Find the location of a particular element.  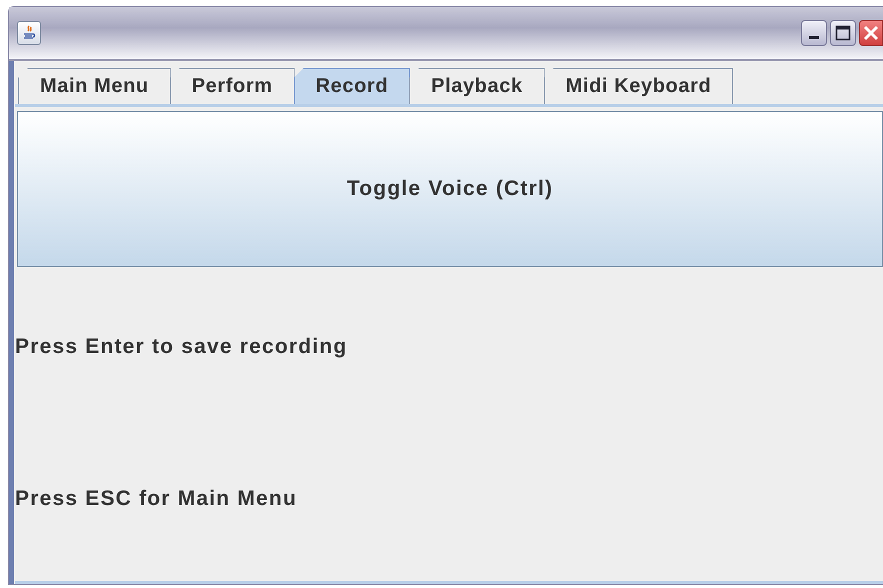

tab: Midi Keyboard is located at coordinates (639, 86).